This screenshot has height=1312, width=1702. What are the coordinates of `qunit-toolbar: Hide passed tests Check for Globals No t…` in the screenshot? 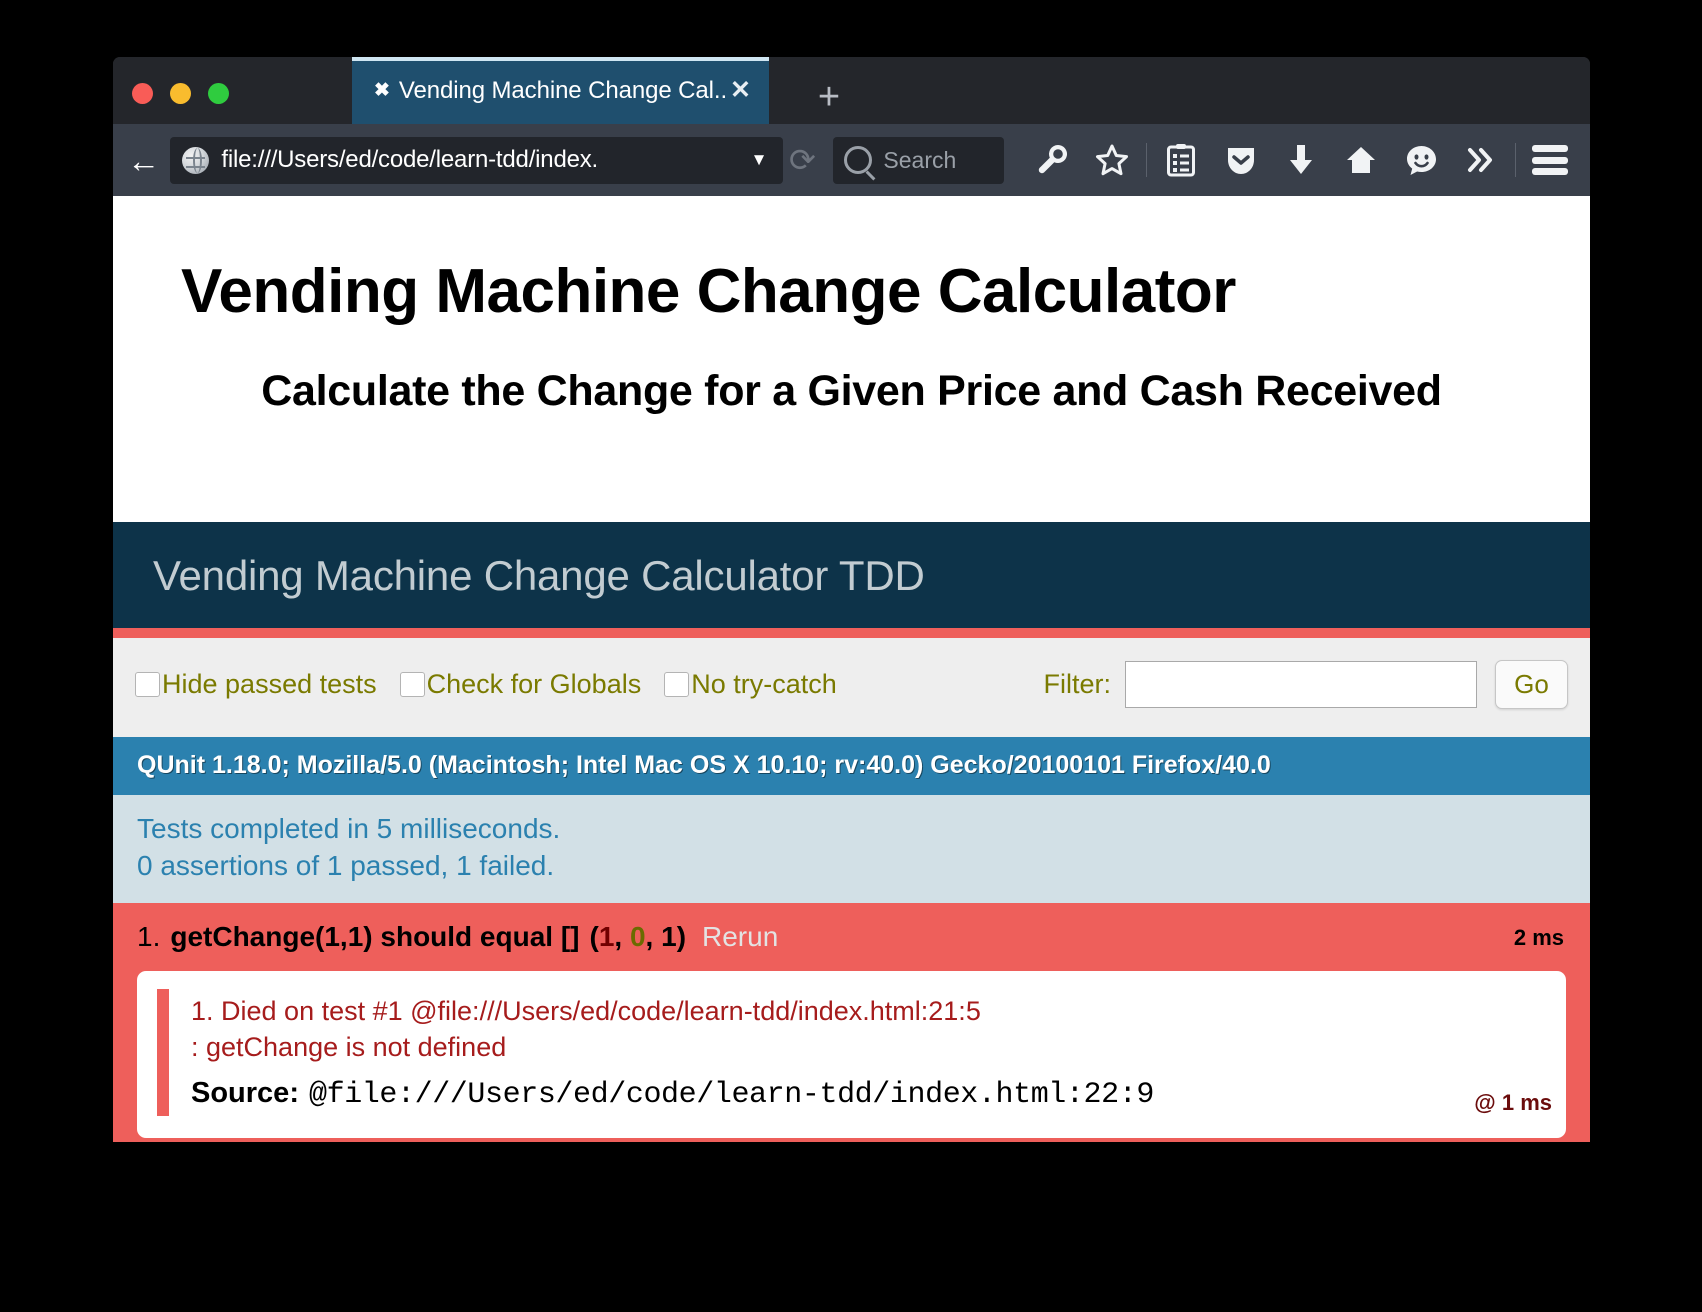 It's located at (851, 687).